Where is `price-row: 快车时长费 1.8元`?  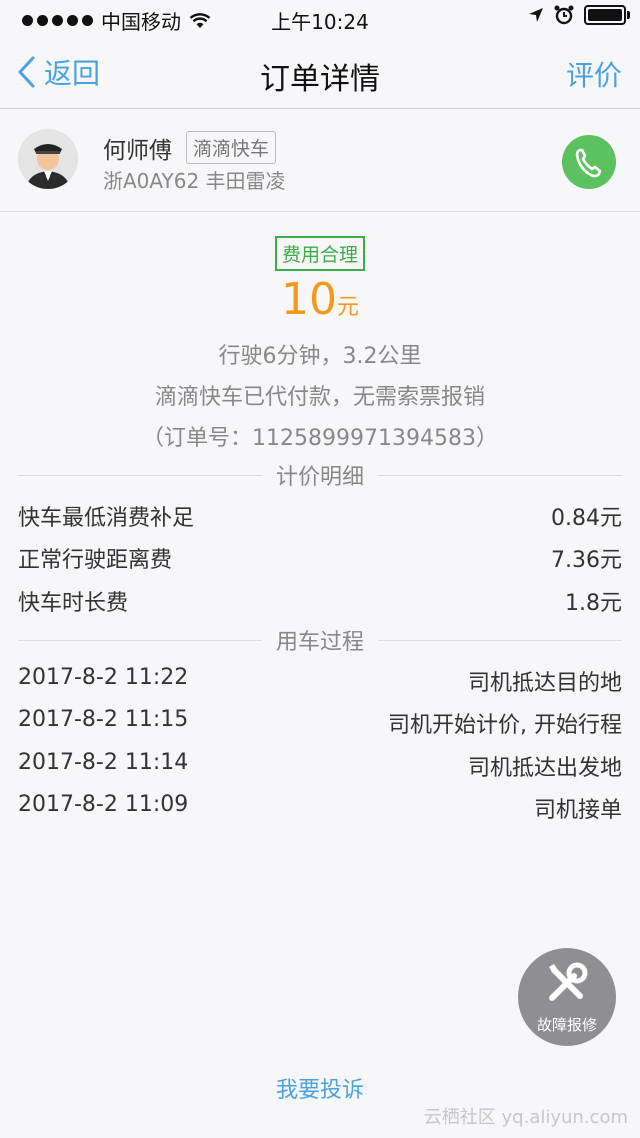 price-row: 快车时长费 1.8元 is located at coordinates (320, 601).